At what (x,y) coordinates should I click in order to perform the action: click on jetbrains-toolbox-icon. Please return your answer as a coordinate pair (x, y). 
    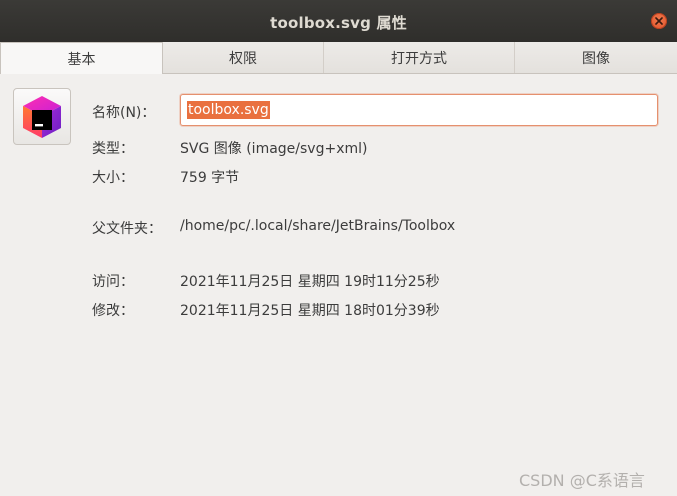
    Looking at the image, I should click on (42, 116).